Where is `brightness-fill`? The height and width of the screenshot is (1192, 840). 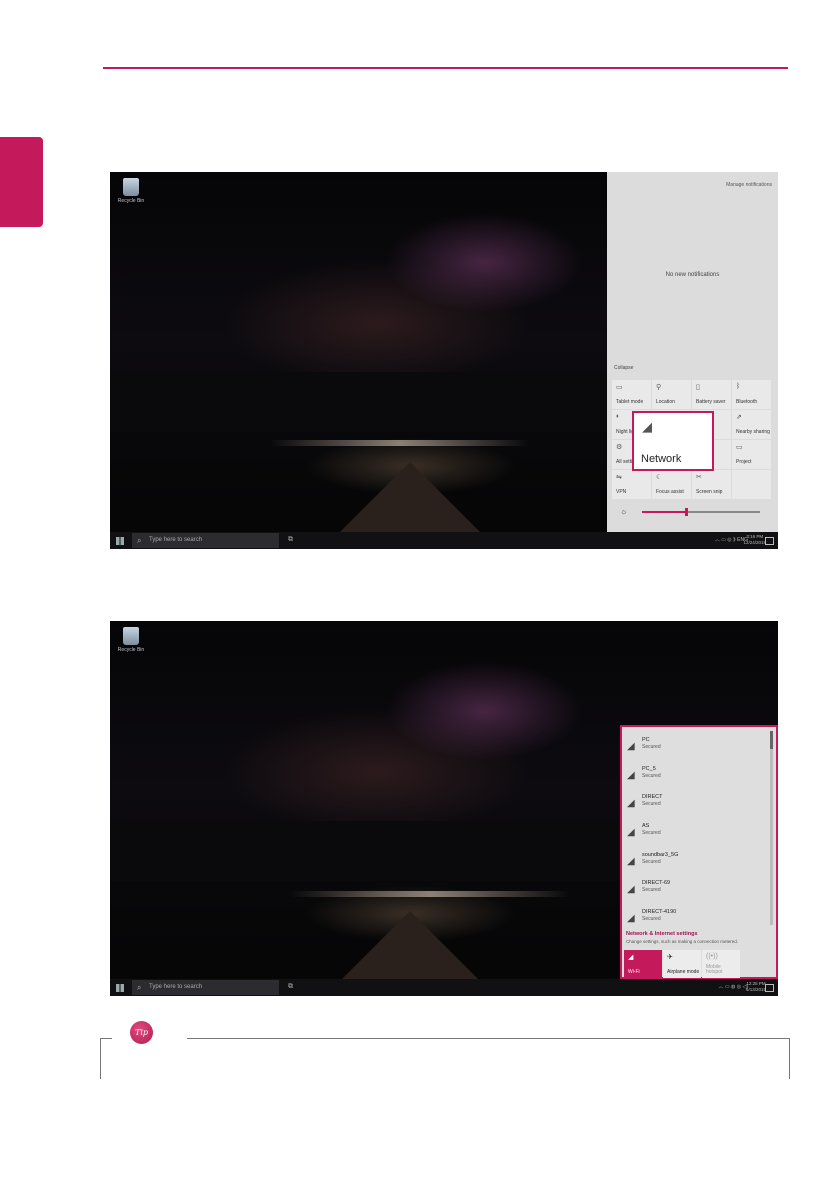 brightness-fill is located at coordinates (664, 512).